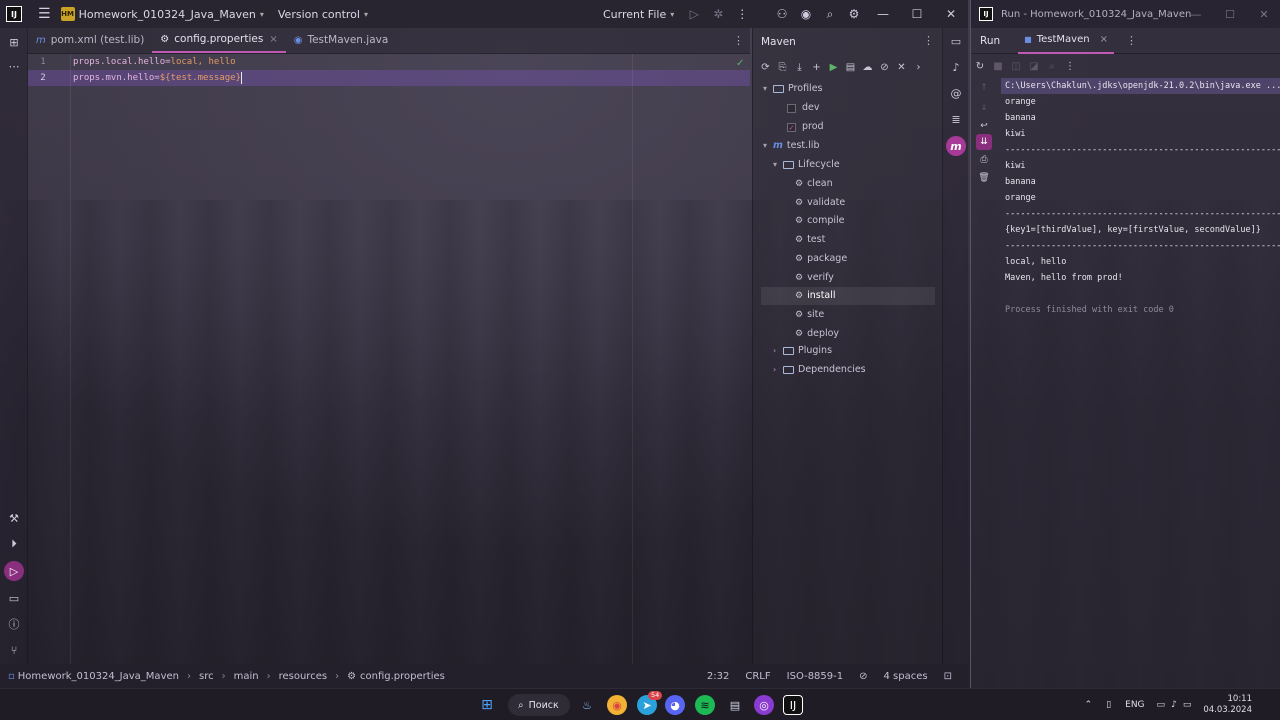 The width and height of the screenshot is (1280, 720). What do you see at coordinates (487, 705) in the screenshot?
I see `windows-start-icon: ⊞` at bounding box center [487, 705].